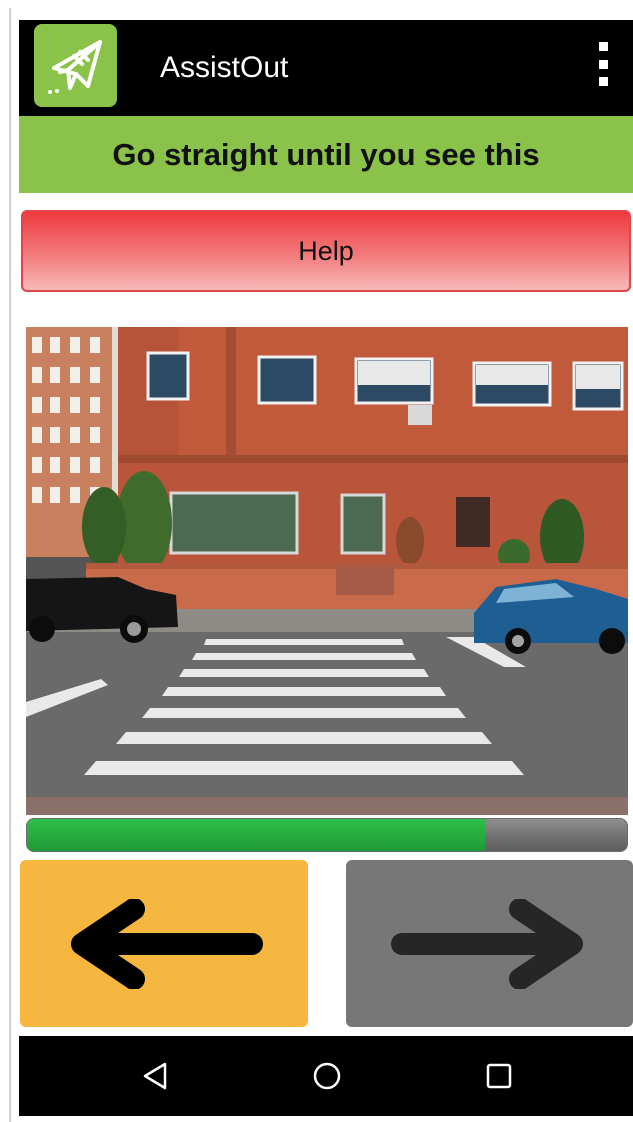  I want to click on instruction-text: Go straight until you see this, so click(326, 154).